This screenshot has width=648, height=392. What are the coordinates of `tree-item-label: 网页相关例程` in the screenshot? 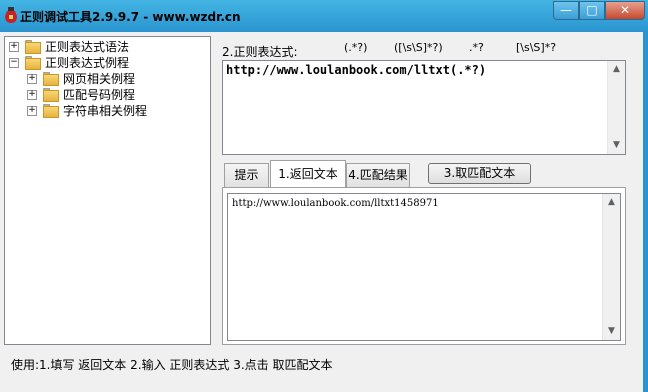 It's located at (99, 79).